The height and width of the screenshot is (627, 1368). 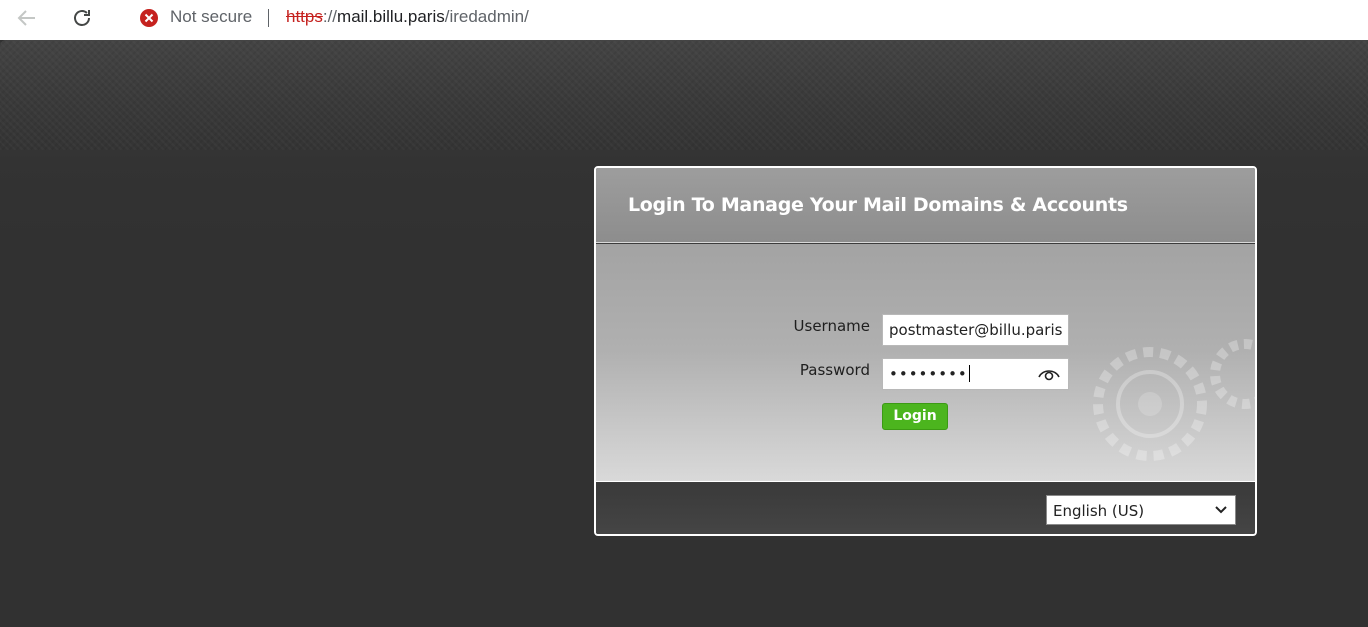 I want to click on language-selected-value: English (US), so click(x=1099, y=511).